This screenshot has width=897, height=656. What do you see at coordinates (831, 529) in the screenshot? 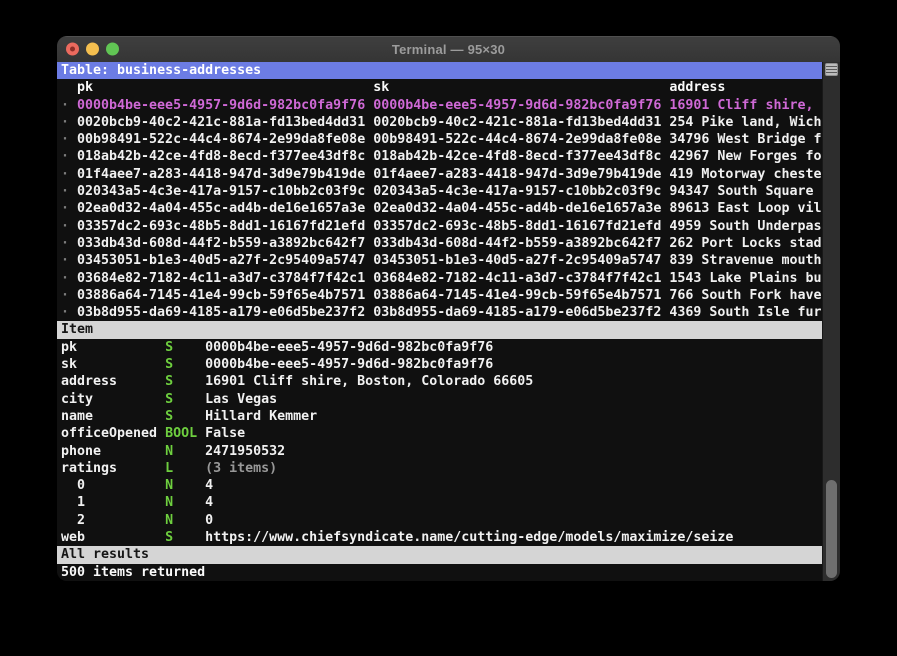
I see `scrollbar-thumb` at bounding box center [831, 529].